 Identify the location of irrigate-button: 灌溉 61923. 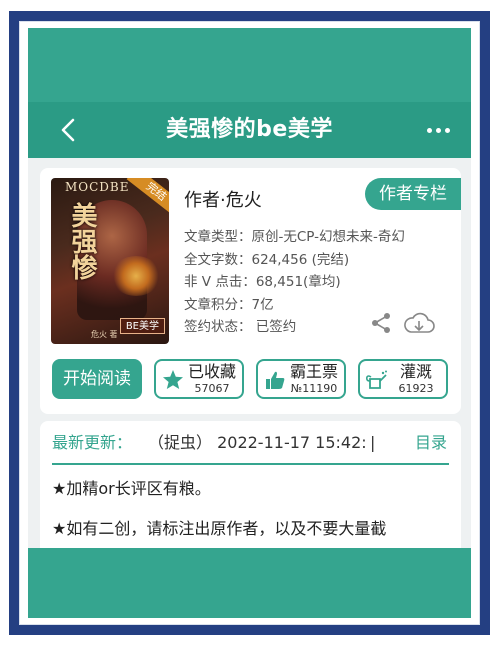
(403, 379).